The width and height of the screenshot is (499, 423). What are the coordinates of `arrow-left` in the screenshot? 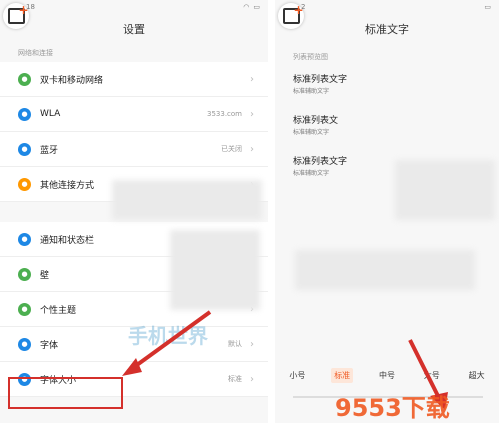 It's located at (170, 341).